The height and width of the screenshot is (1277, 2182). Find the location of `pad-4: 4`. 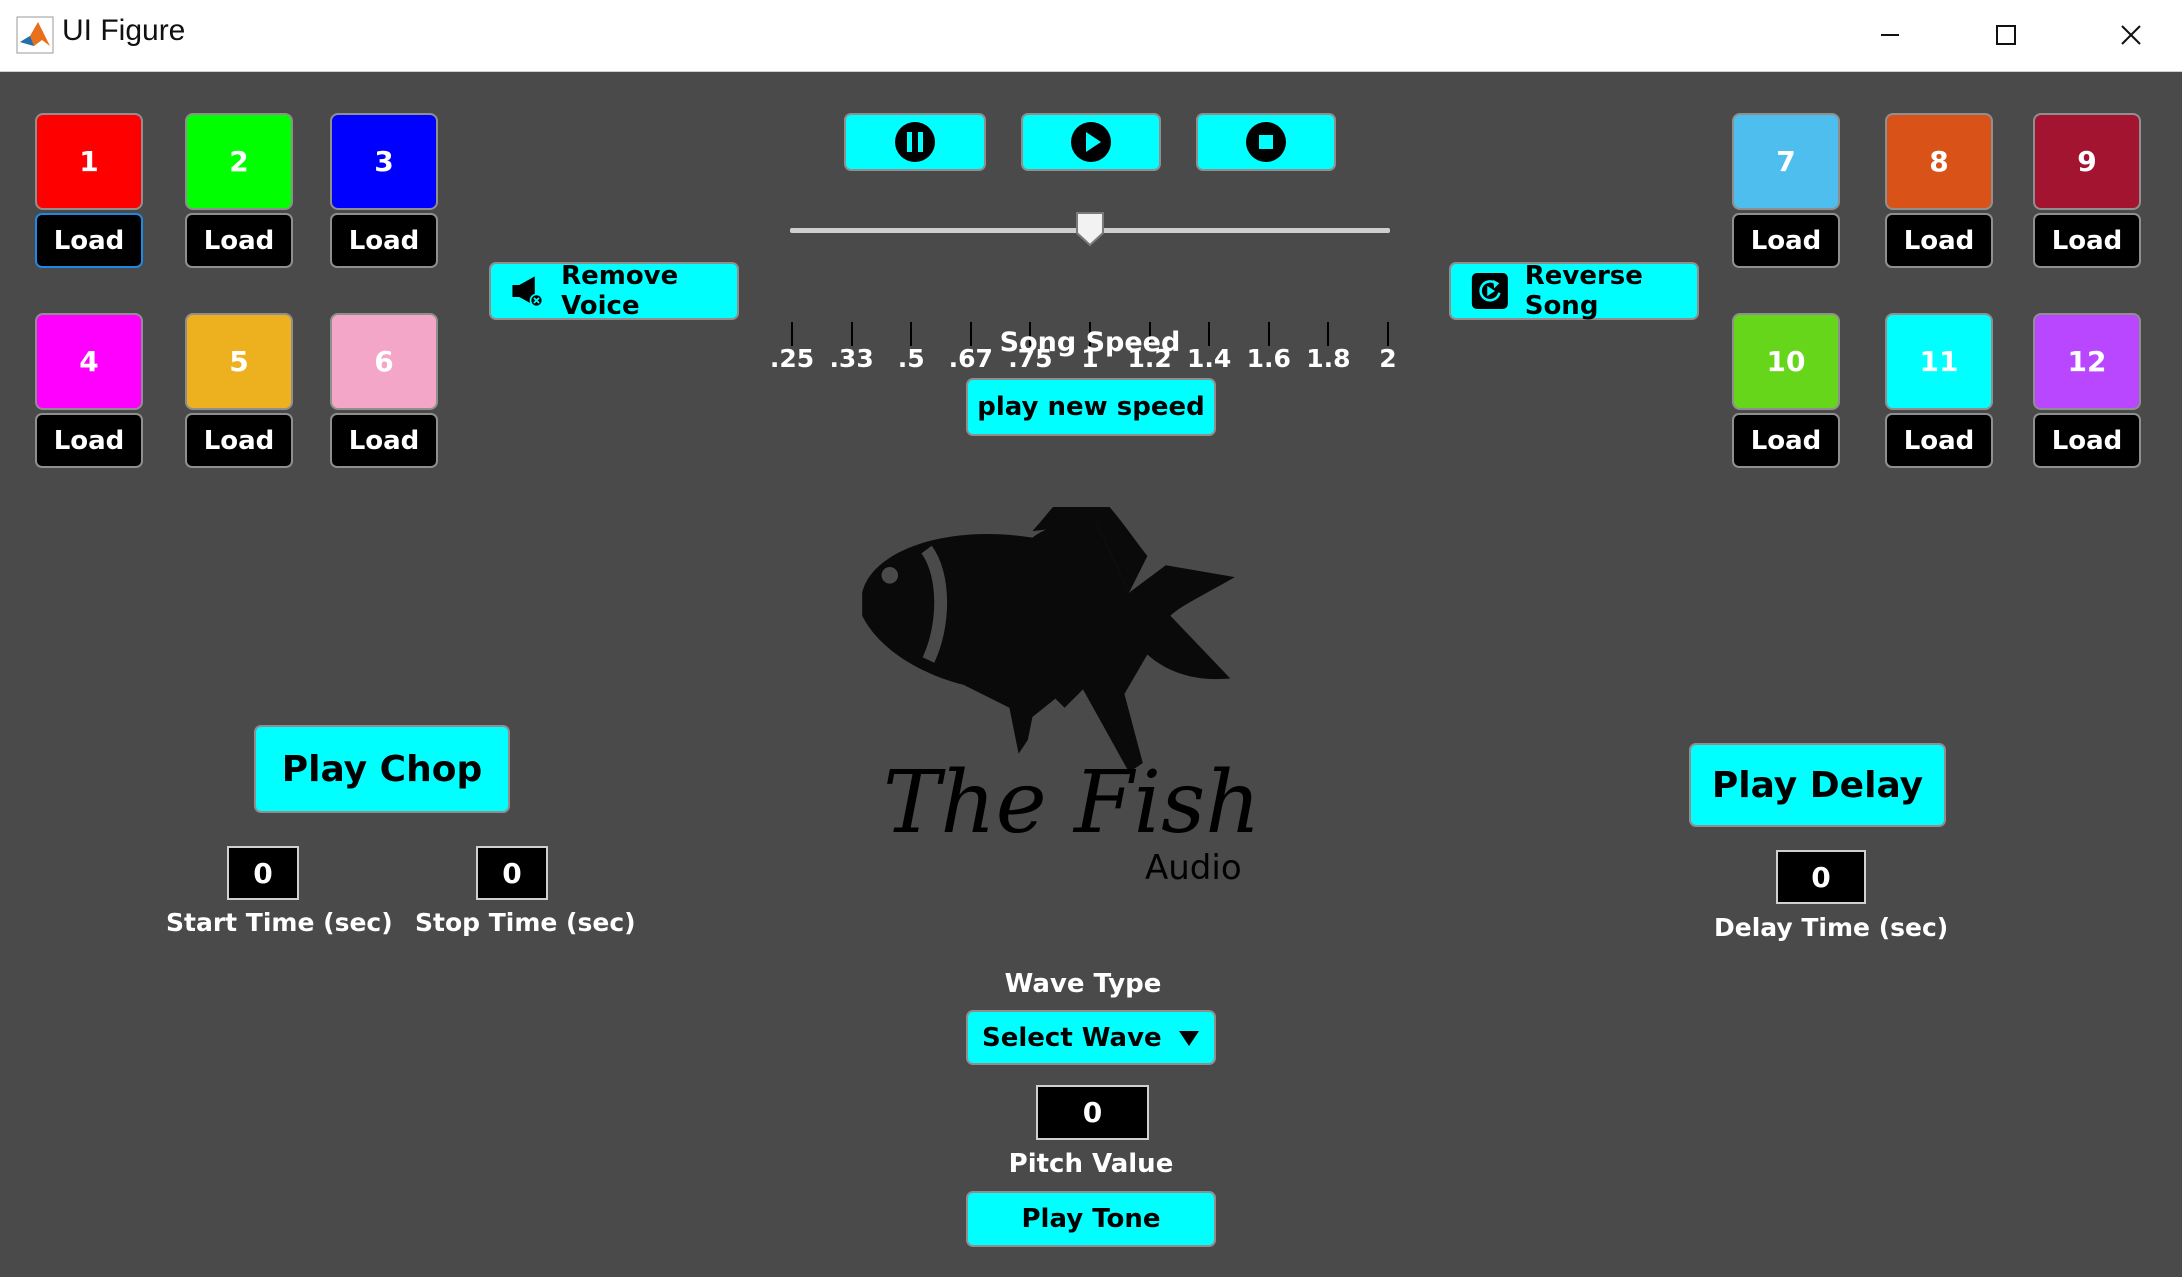

pad-4: 4 is located at coordinates (89, 361).